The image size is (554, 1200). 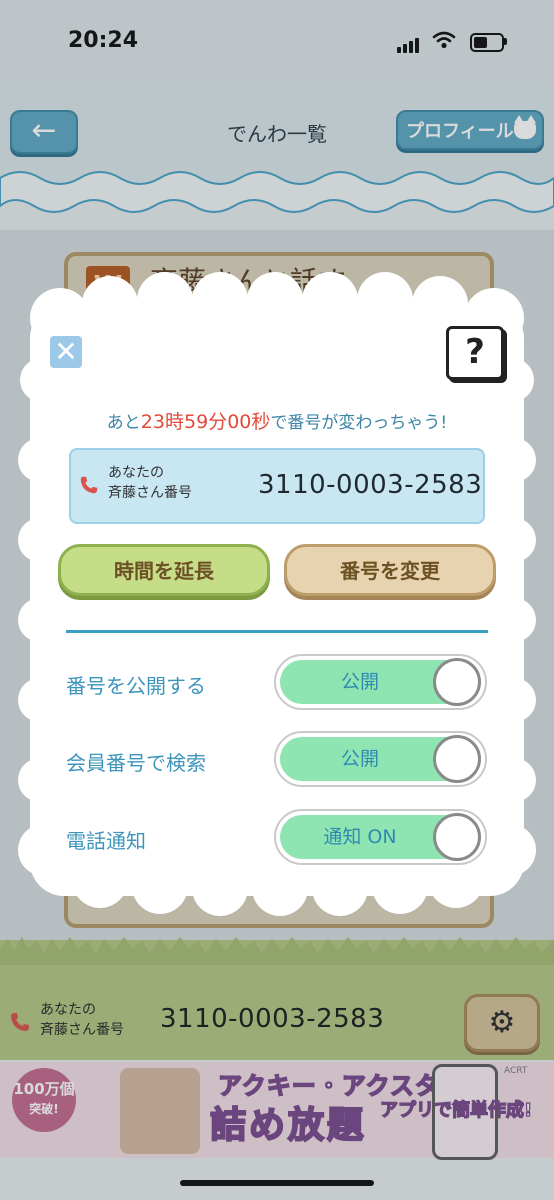 I want to click on countdown-hours-unit: 時, so click(x=174, y=422).